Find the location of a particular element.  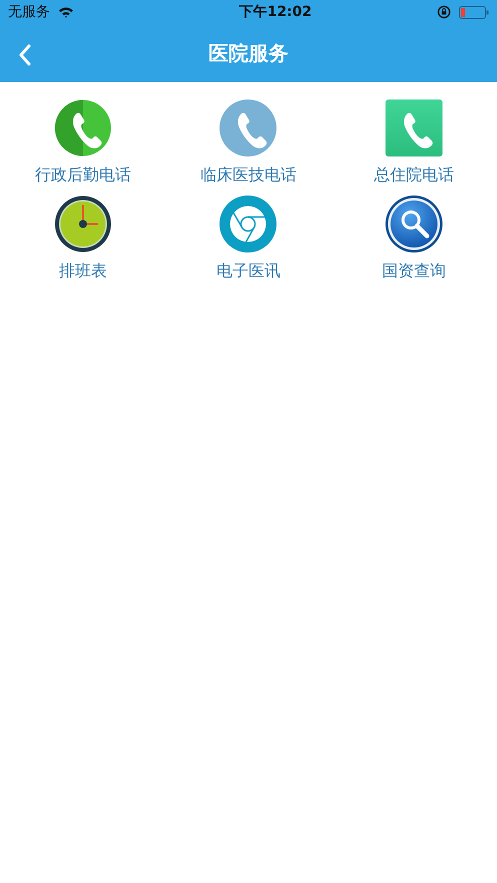

service-label: 行政后勤电话 is located at coordinates (82, 175).